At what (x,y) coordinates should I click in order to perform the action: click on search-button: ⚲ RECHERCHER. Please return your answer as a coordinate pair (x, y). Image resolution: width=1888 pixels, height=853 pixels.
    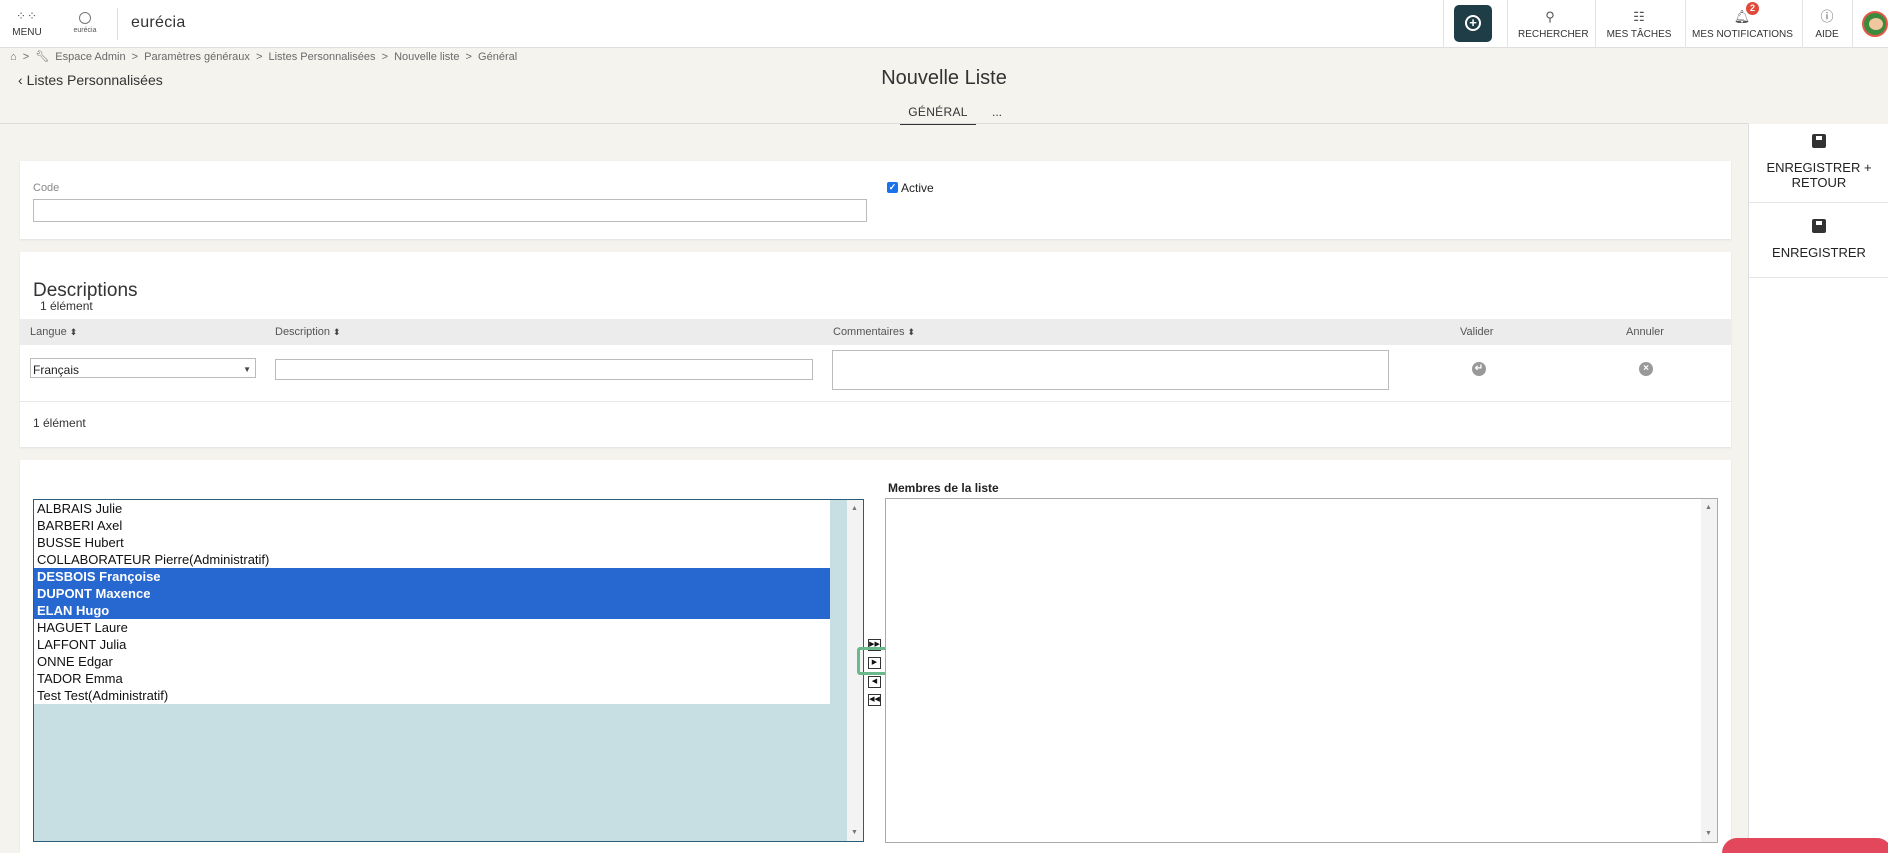
    Looking at the image, I should click on (1553, 24).